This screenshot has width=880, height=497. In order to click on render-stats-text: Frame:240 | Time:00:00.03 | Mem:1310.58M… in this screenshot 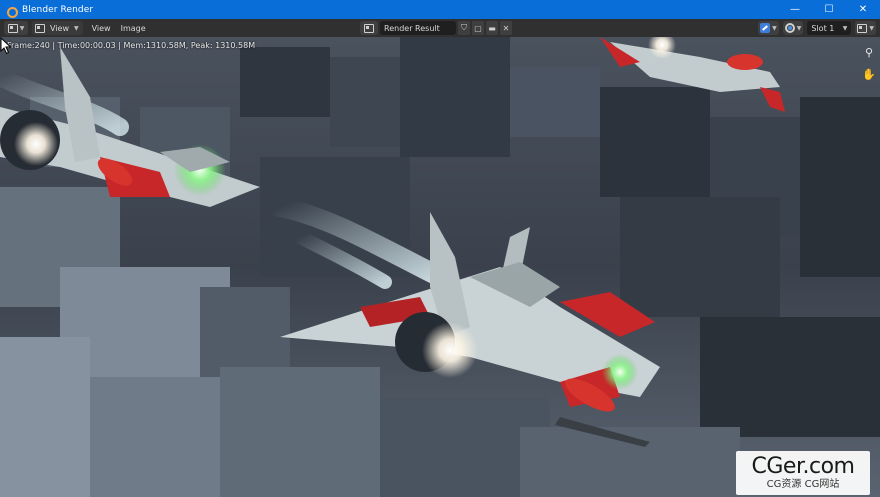, I will do `click(131, 45)`.